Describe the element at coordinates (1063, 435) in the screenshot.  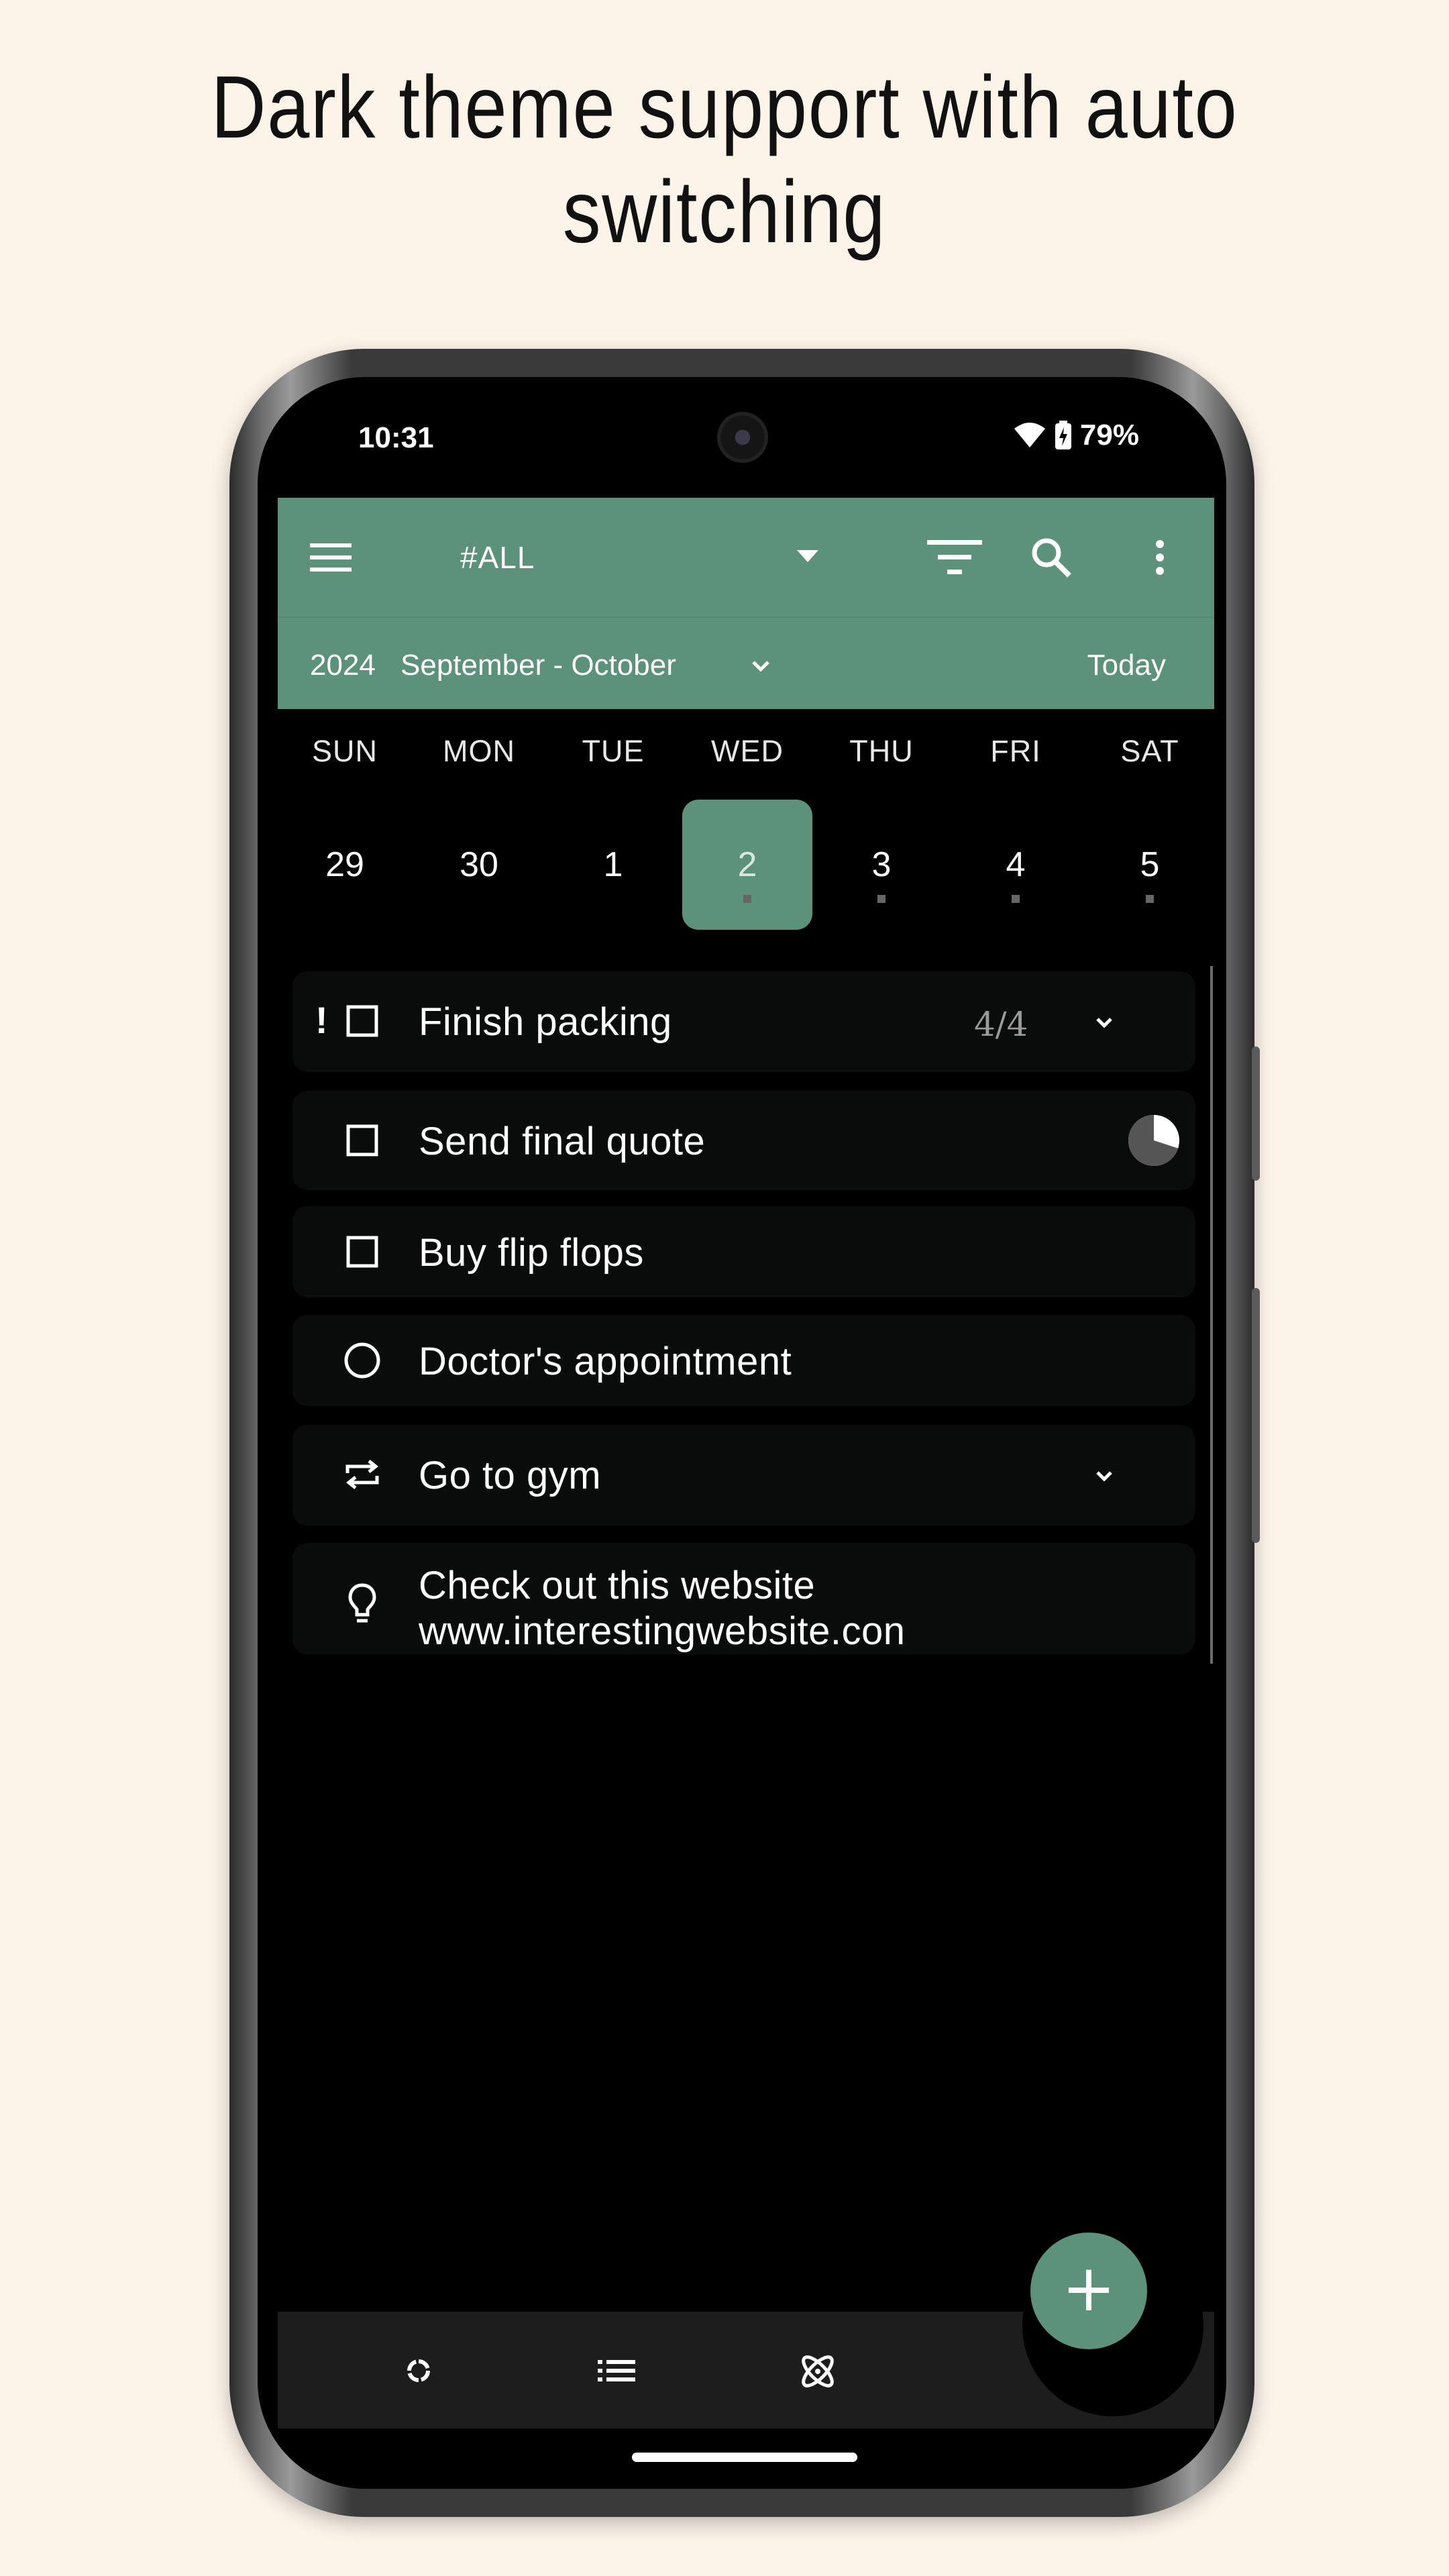
I see `battery-icon` at that location.